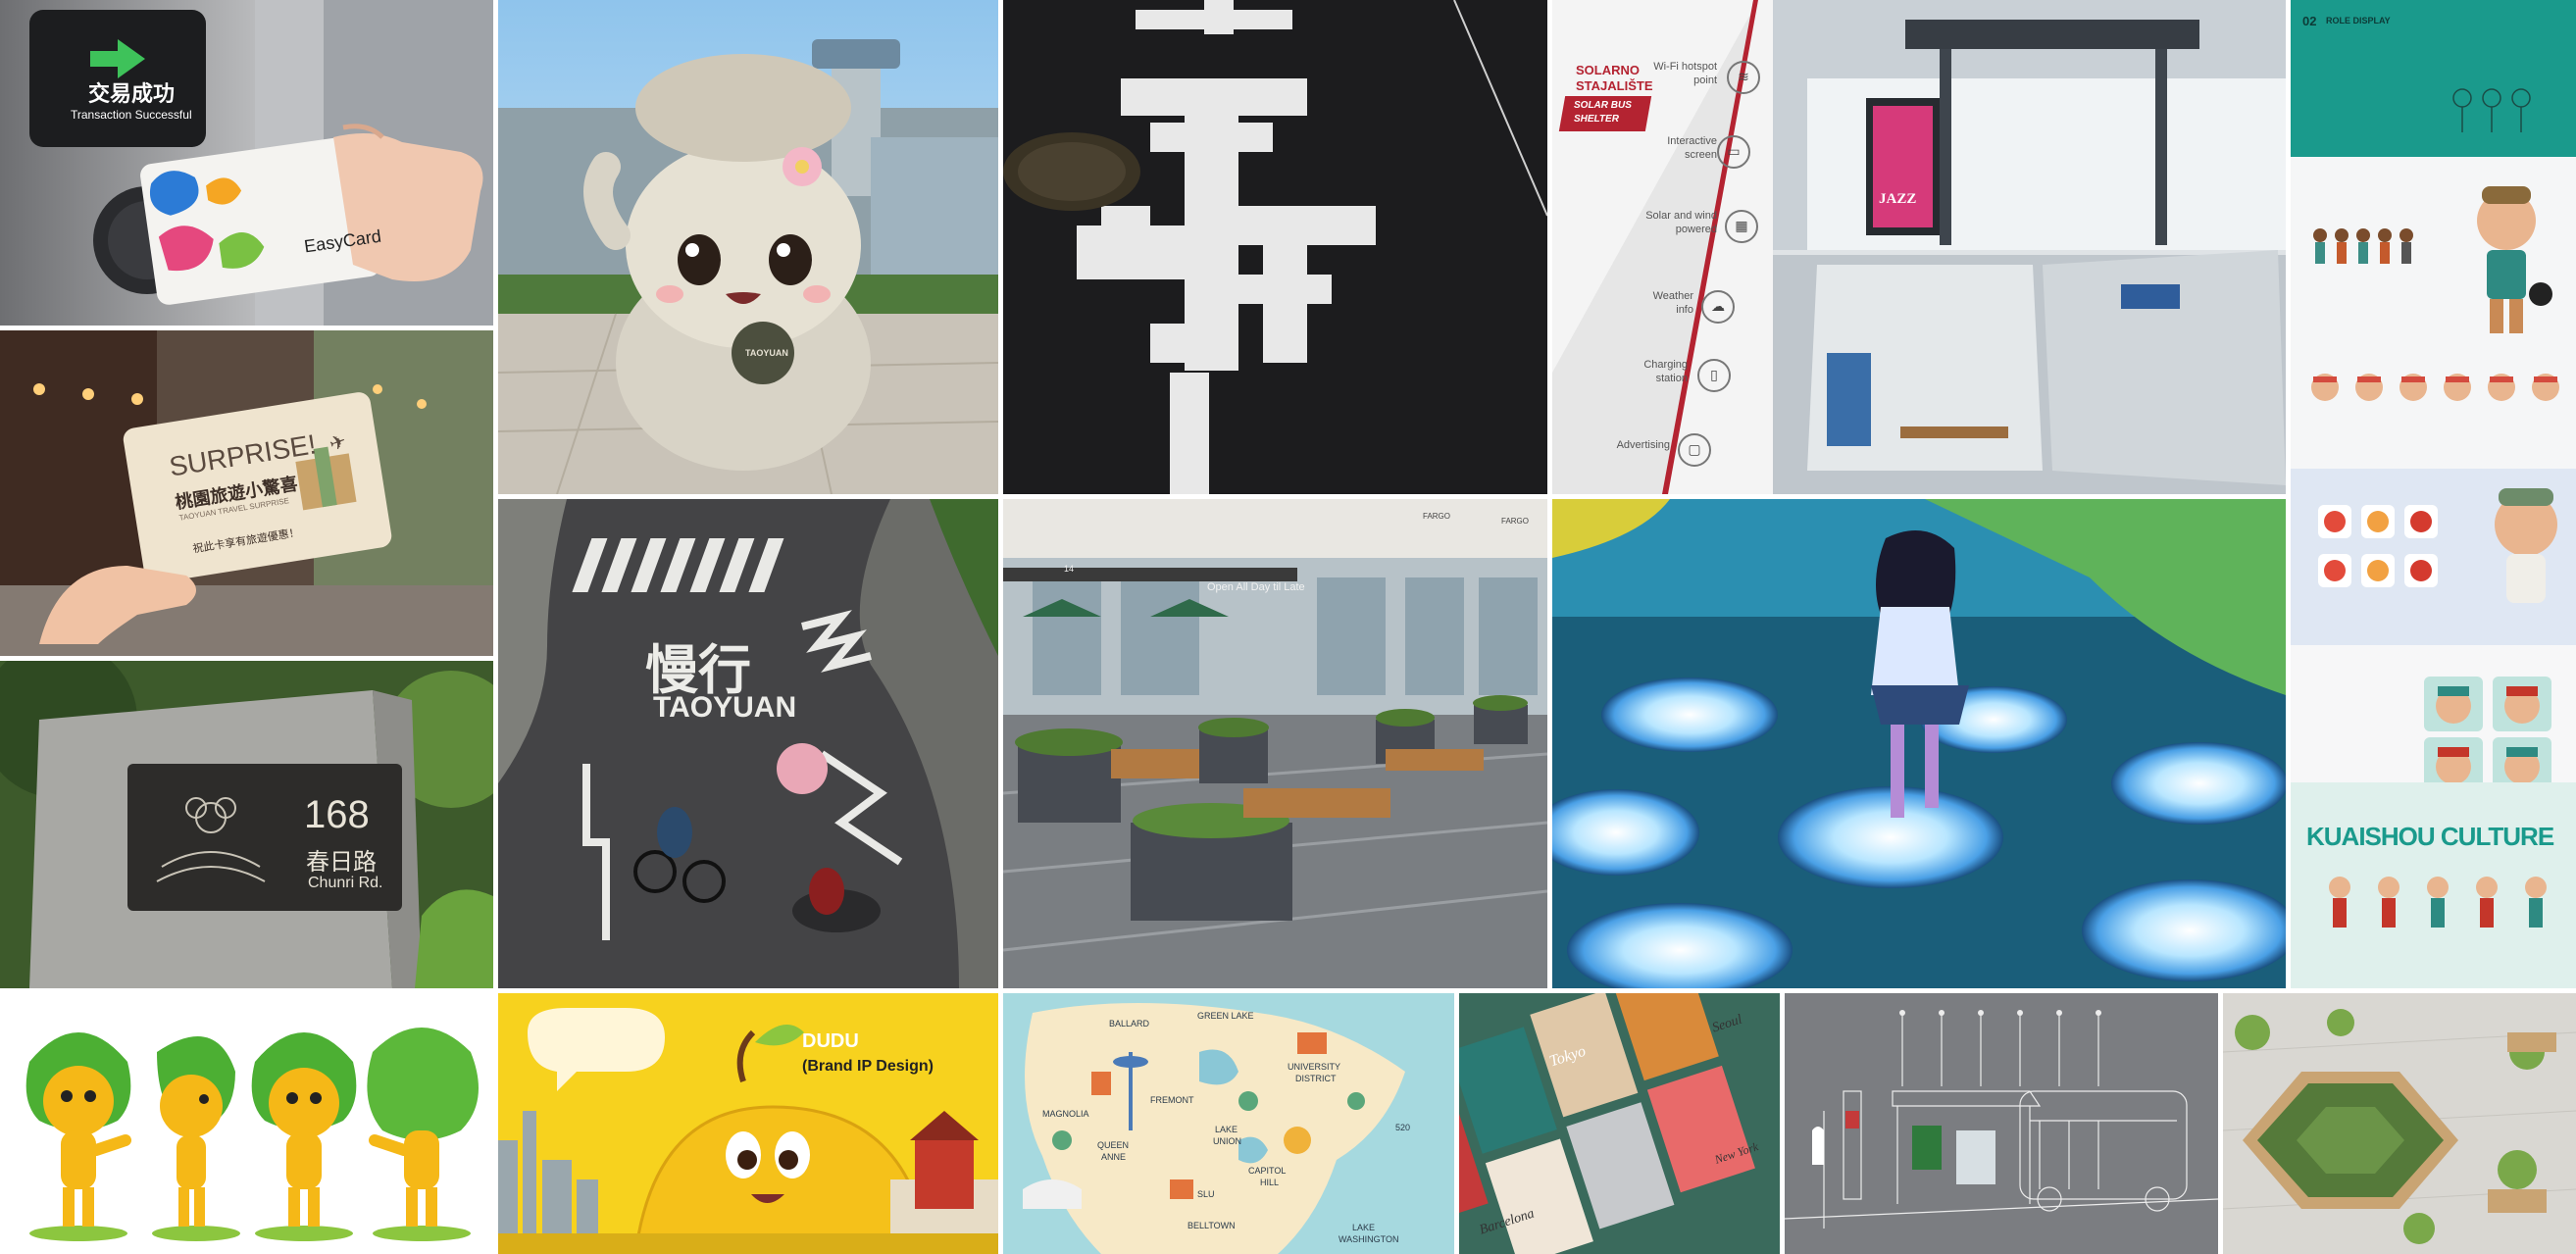  Describe the element at coordinates (1695, 450) in the screenshot. I see `ad-display-icon: ▢` at that location.